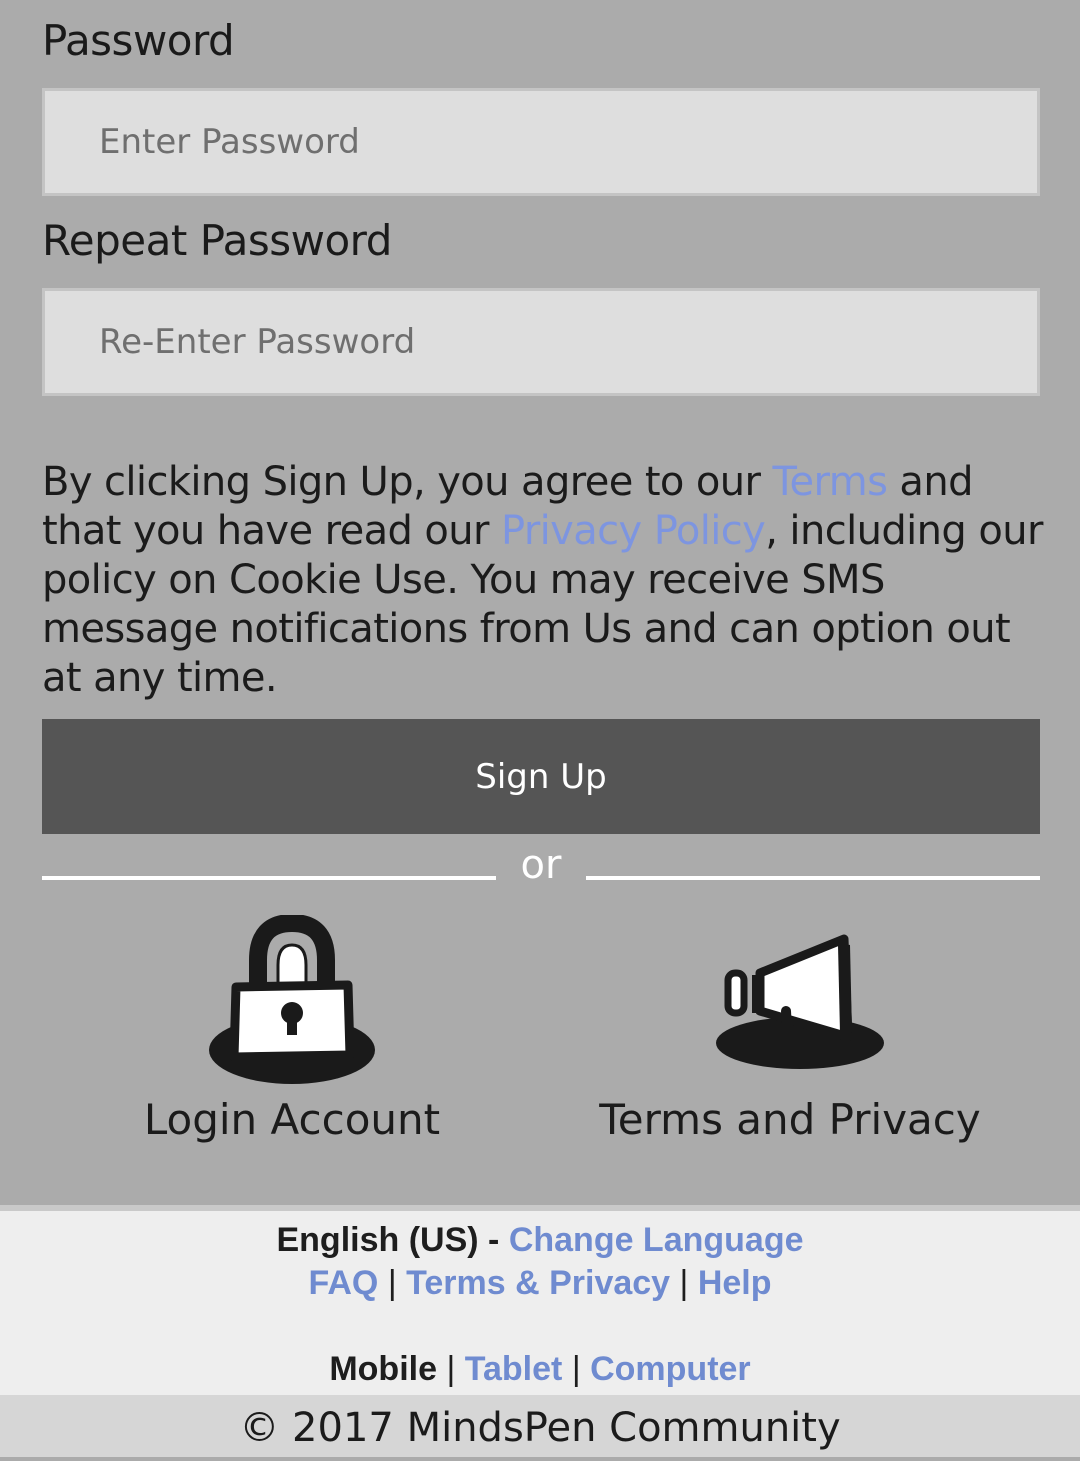  What do you see at coordinates (541, 342) in the screenshot?
I see `repeat-password-field` at bounding box center [541, 342].